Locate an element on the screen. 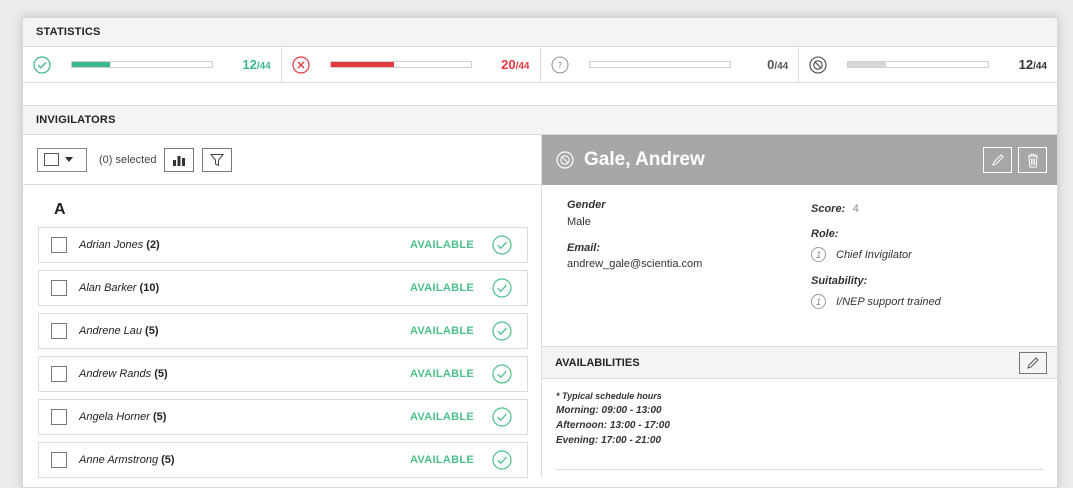  evening-slot: Evening: 17:00 - 21:00 is located at coordinates (609, 440).